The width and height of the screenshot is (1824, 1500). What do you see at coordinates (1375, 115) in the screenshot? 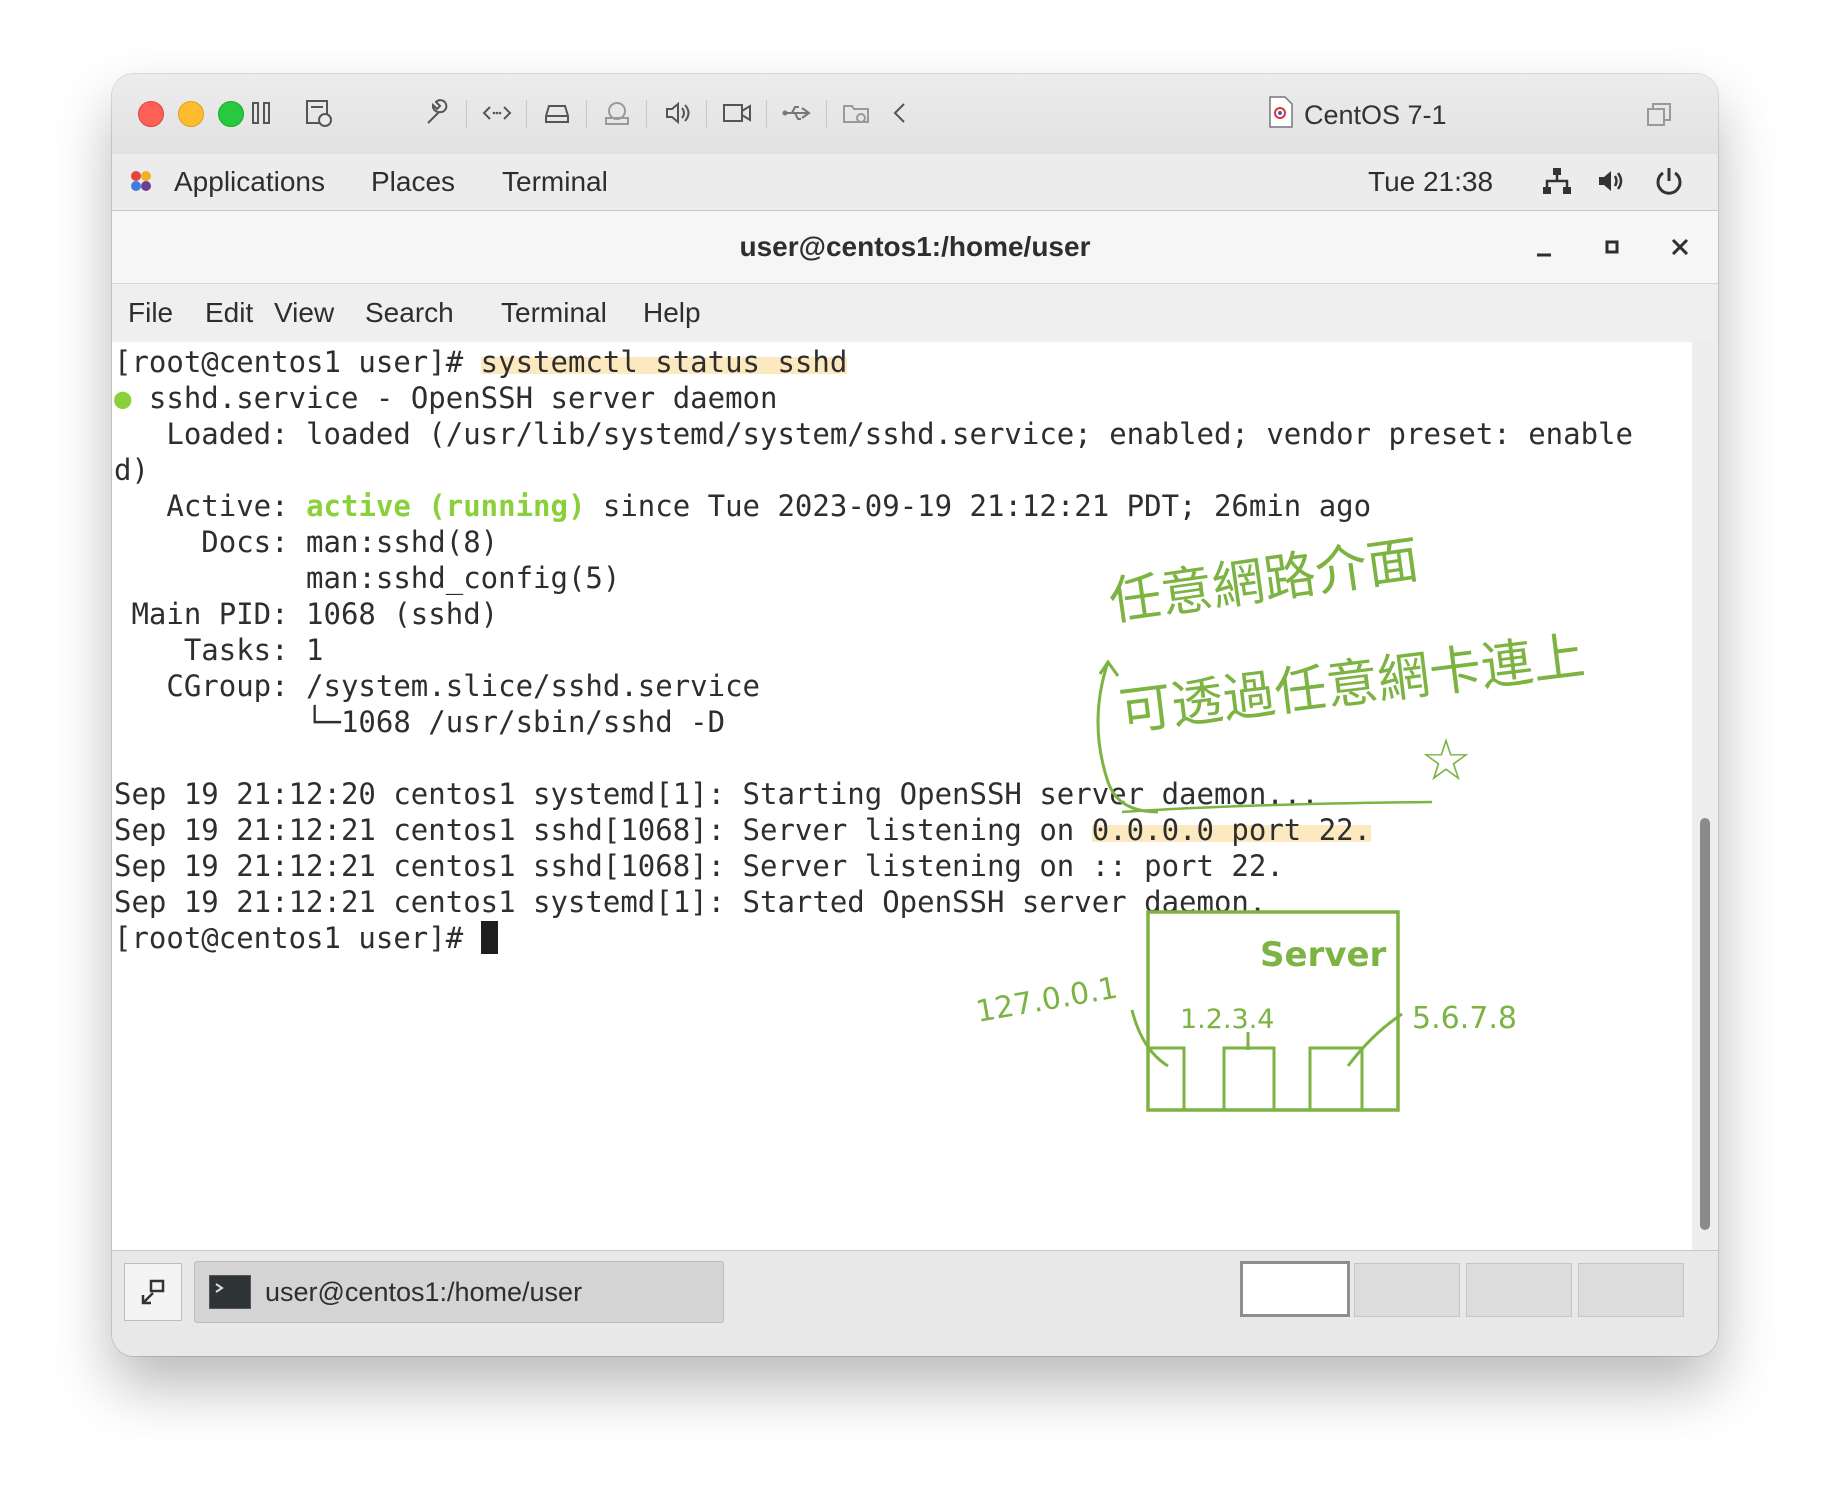
I see `vm-title: CentOS 7-1` at bounding box center [1375, 115].